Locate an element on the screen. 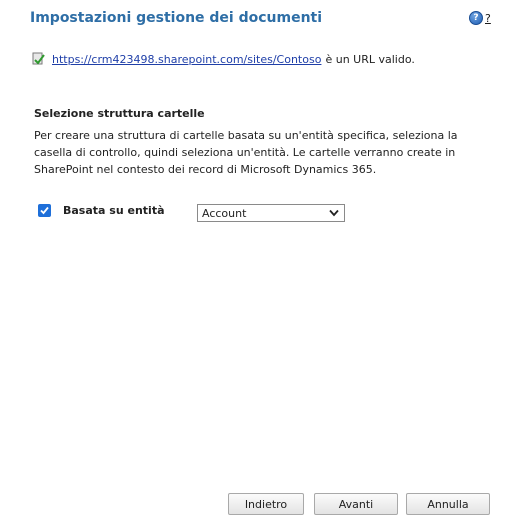 The width and height of the screenshot is (520, 529). valid-url-check-icon is located at coordinates (38, 58).